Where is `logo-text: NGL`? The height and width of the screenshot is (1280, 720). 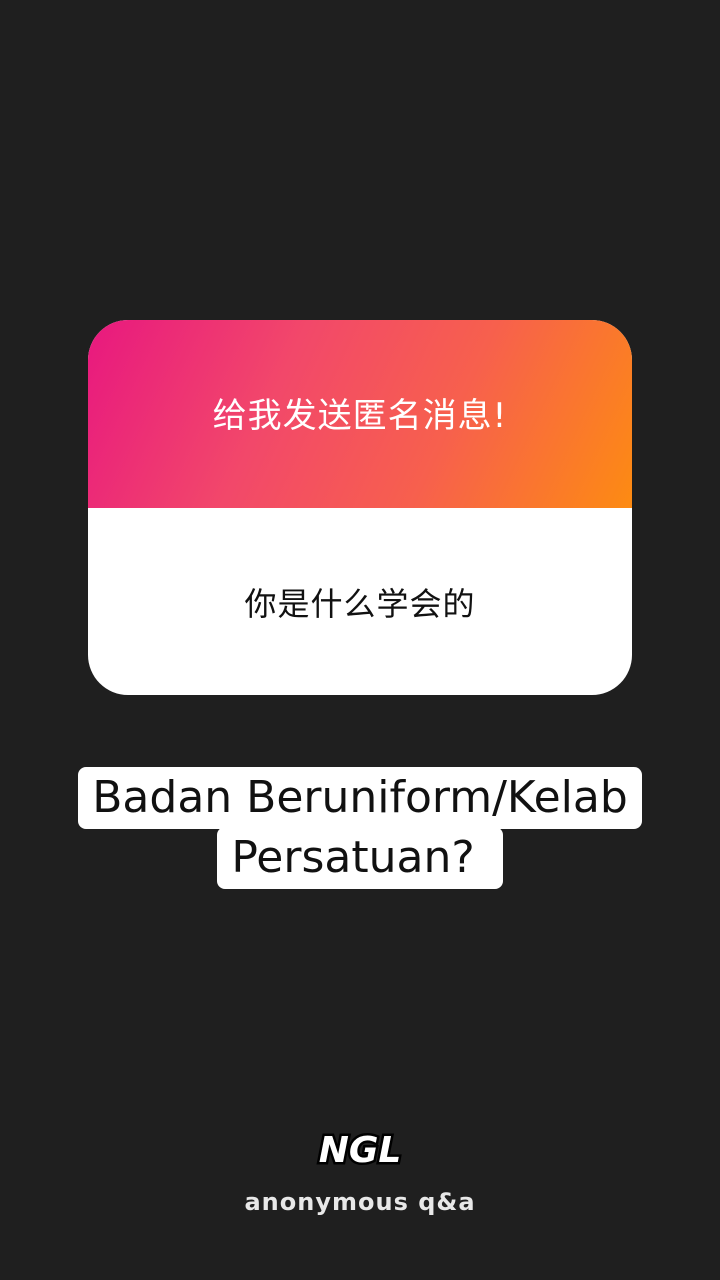
logo-text: NGL is located at coordinates (360, 1150).